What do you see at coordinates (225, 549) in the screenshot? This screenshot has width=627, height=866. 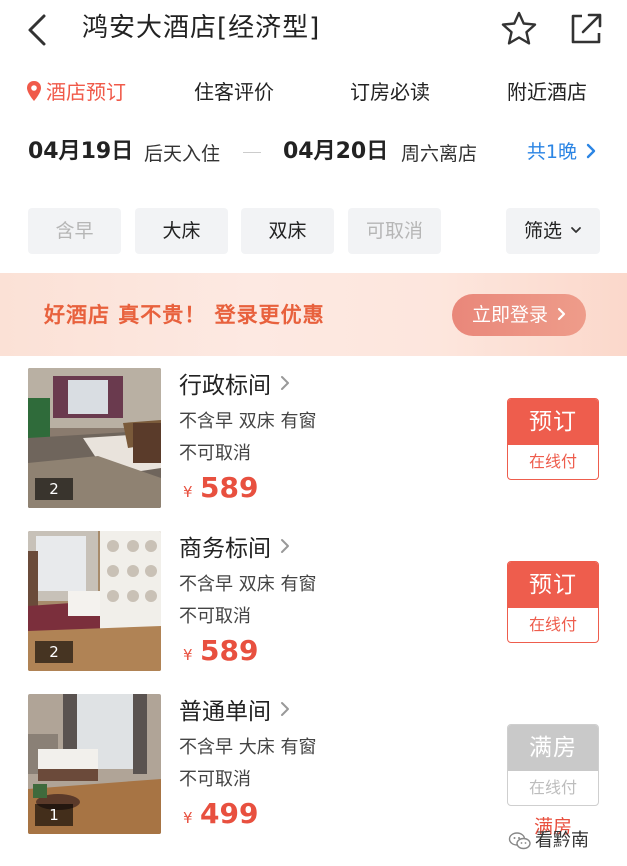 I see `room-name-label: 商务标间` at bounding box center [225, 549].